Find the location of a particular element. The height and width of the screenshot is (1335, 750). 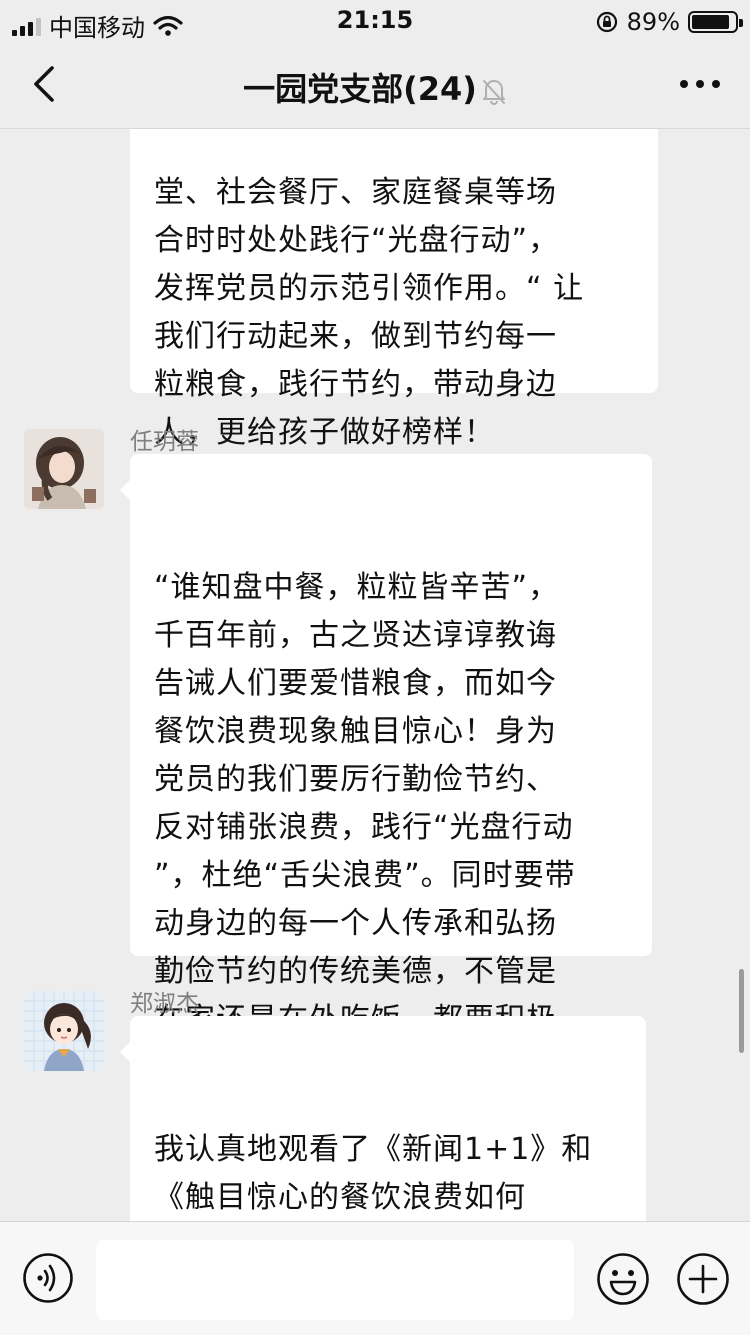

battery-icon is located at coordinates (715, 22).